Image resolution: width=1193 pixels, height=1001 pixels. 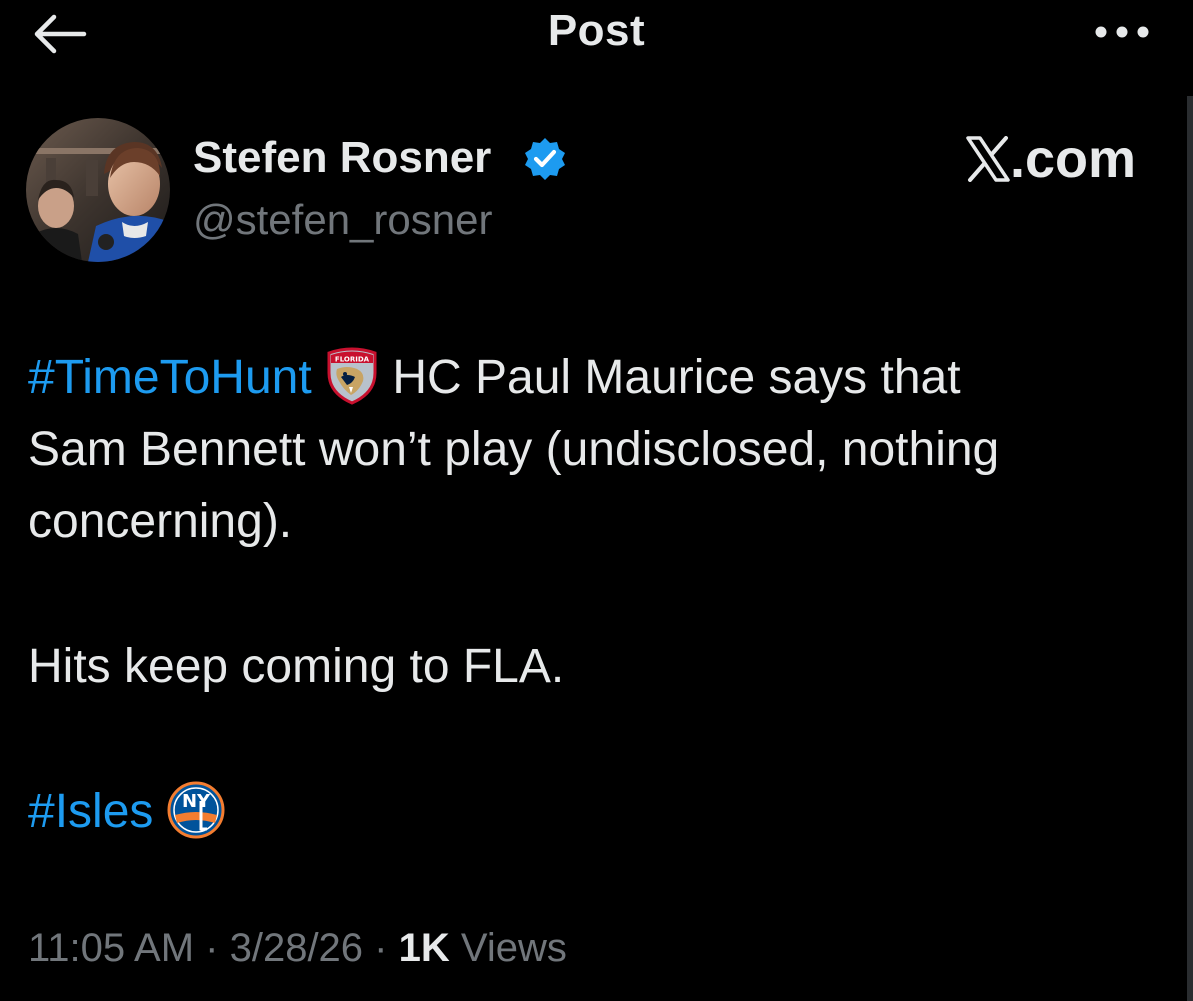 I want to click on post-text-line-4: Hits keep coming to FLA., so click(x=296, y=666).